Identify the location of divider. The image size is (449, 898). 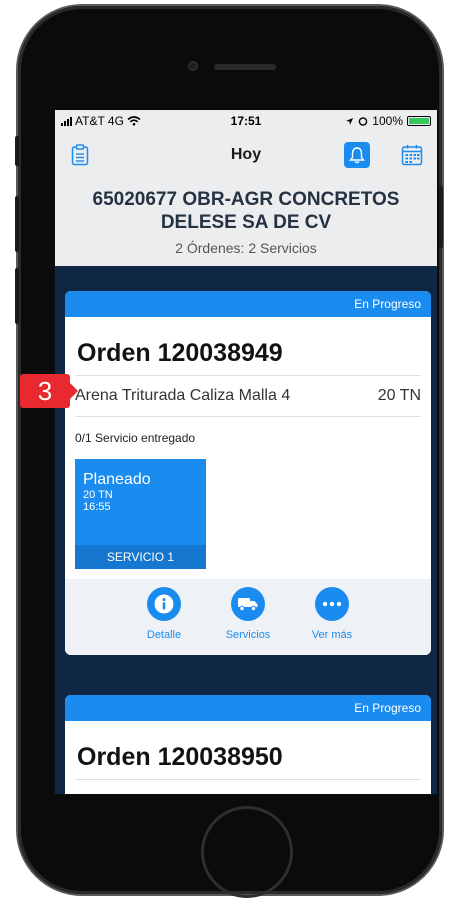
(248, 779).